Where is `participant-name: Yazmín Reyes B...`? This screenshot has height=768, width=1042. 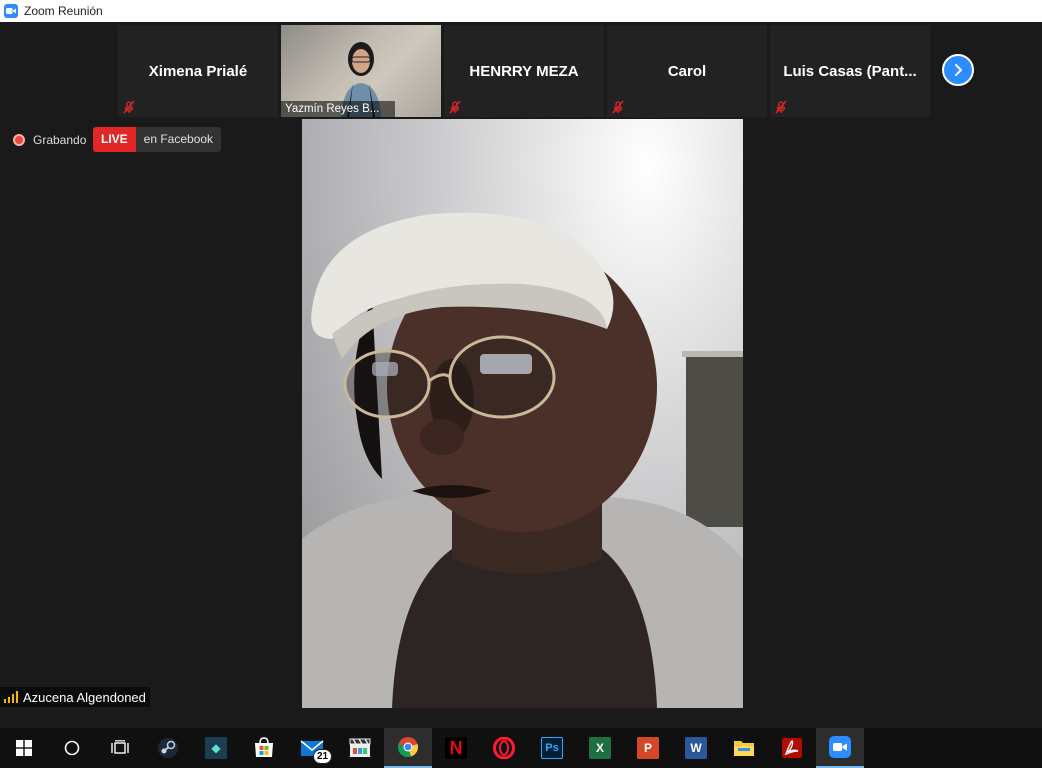 participant-name: Yazmín Reyes B... is located at coordinates (338, 109).